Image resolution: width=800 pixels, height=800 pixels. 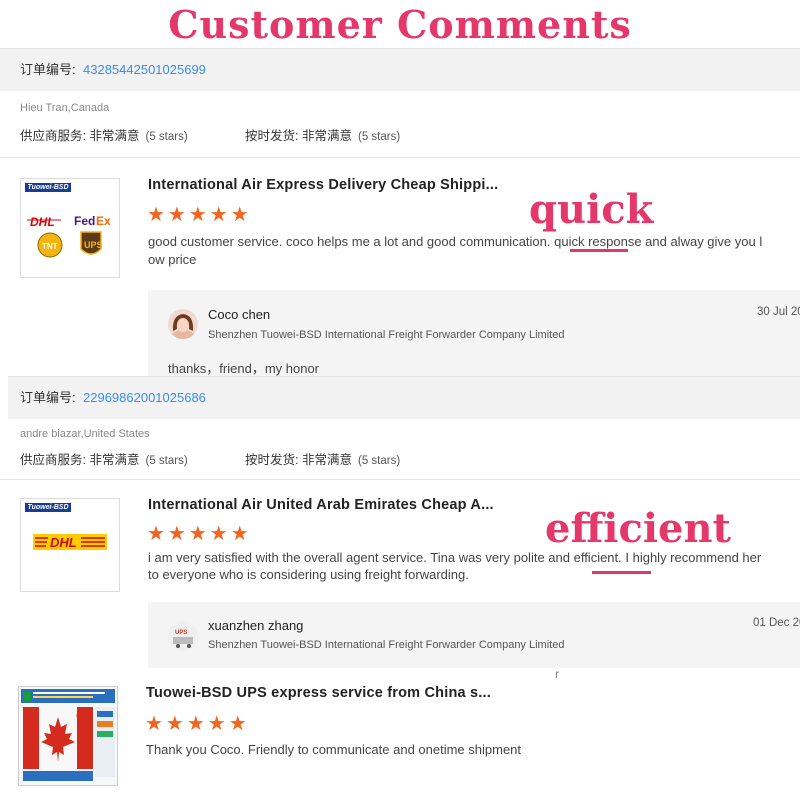 What do you see at coordinates (474, 635) in the screenshot?
I see `seller-reply-box` at bounding box center [474, 635].